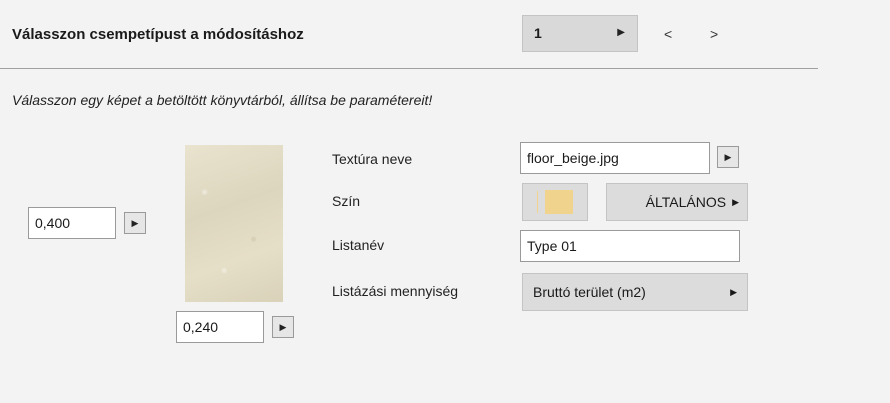 This screenshot has height=403, width=890. What do you see at coordinates (559, 202) in the screenshot?
I see `color-swatch` at bounding box center [559, 202].